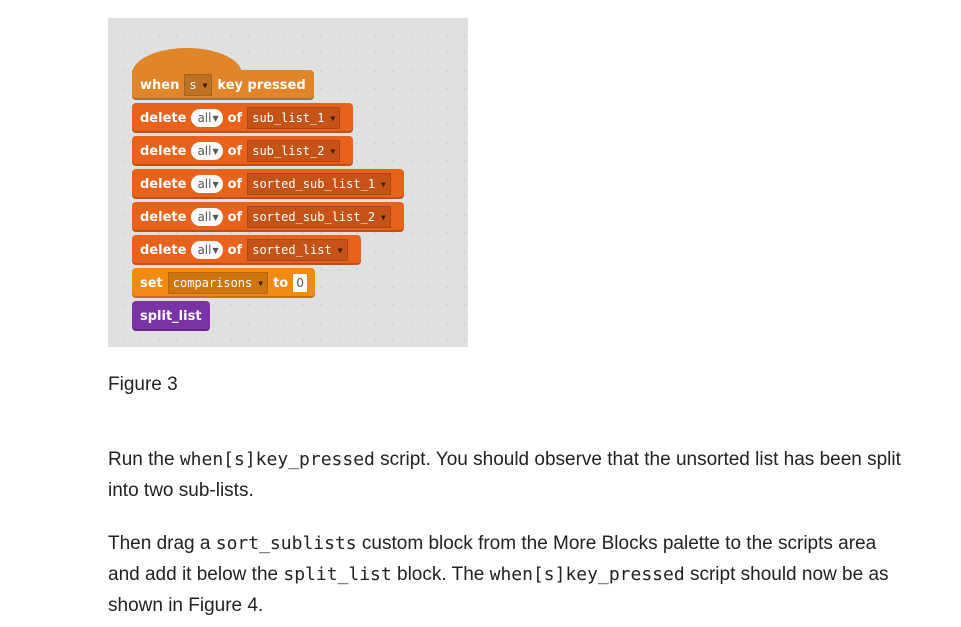 The height and width of the screenshot is (627, 961). What do you see at coordinates (212, 283) in the screenshot?
I see `variable-value: comparisons` at bounding box center [212, 283].